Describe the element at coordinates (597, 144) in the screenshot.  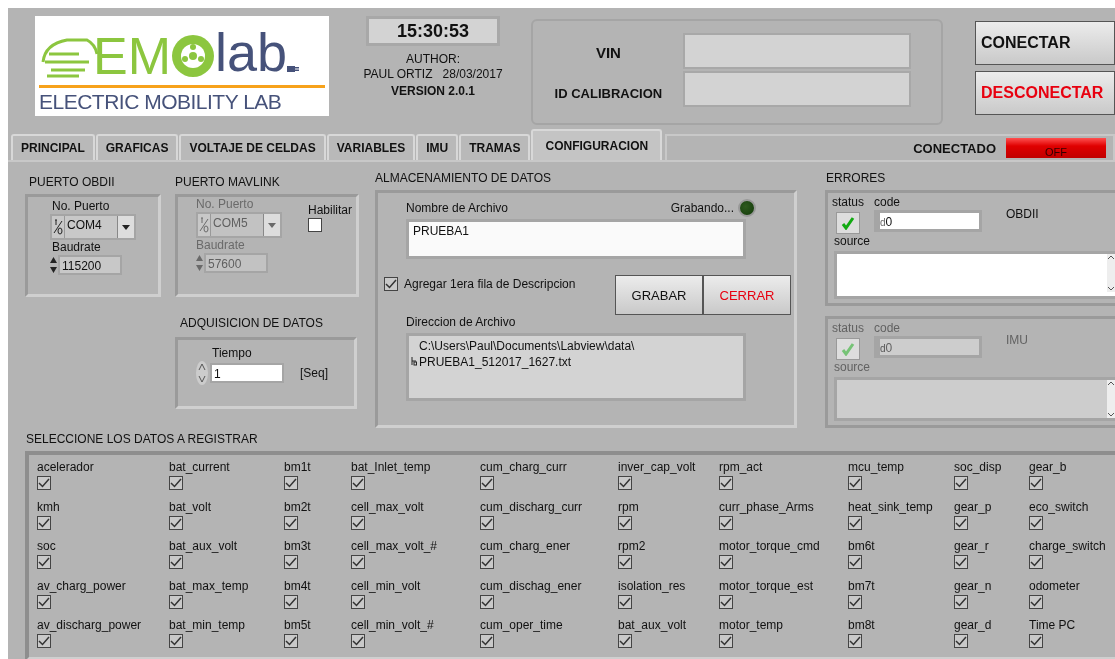
I see `tab: CONFIGURACION` at that location.